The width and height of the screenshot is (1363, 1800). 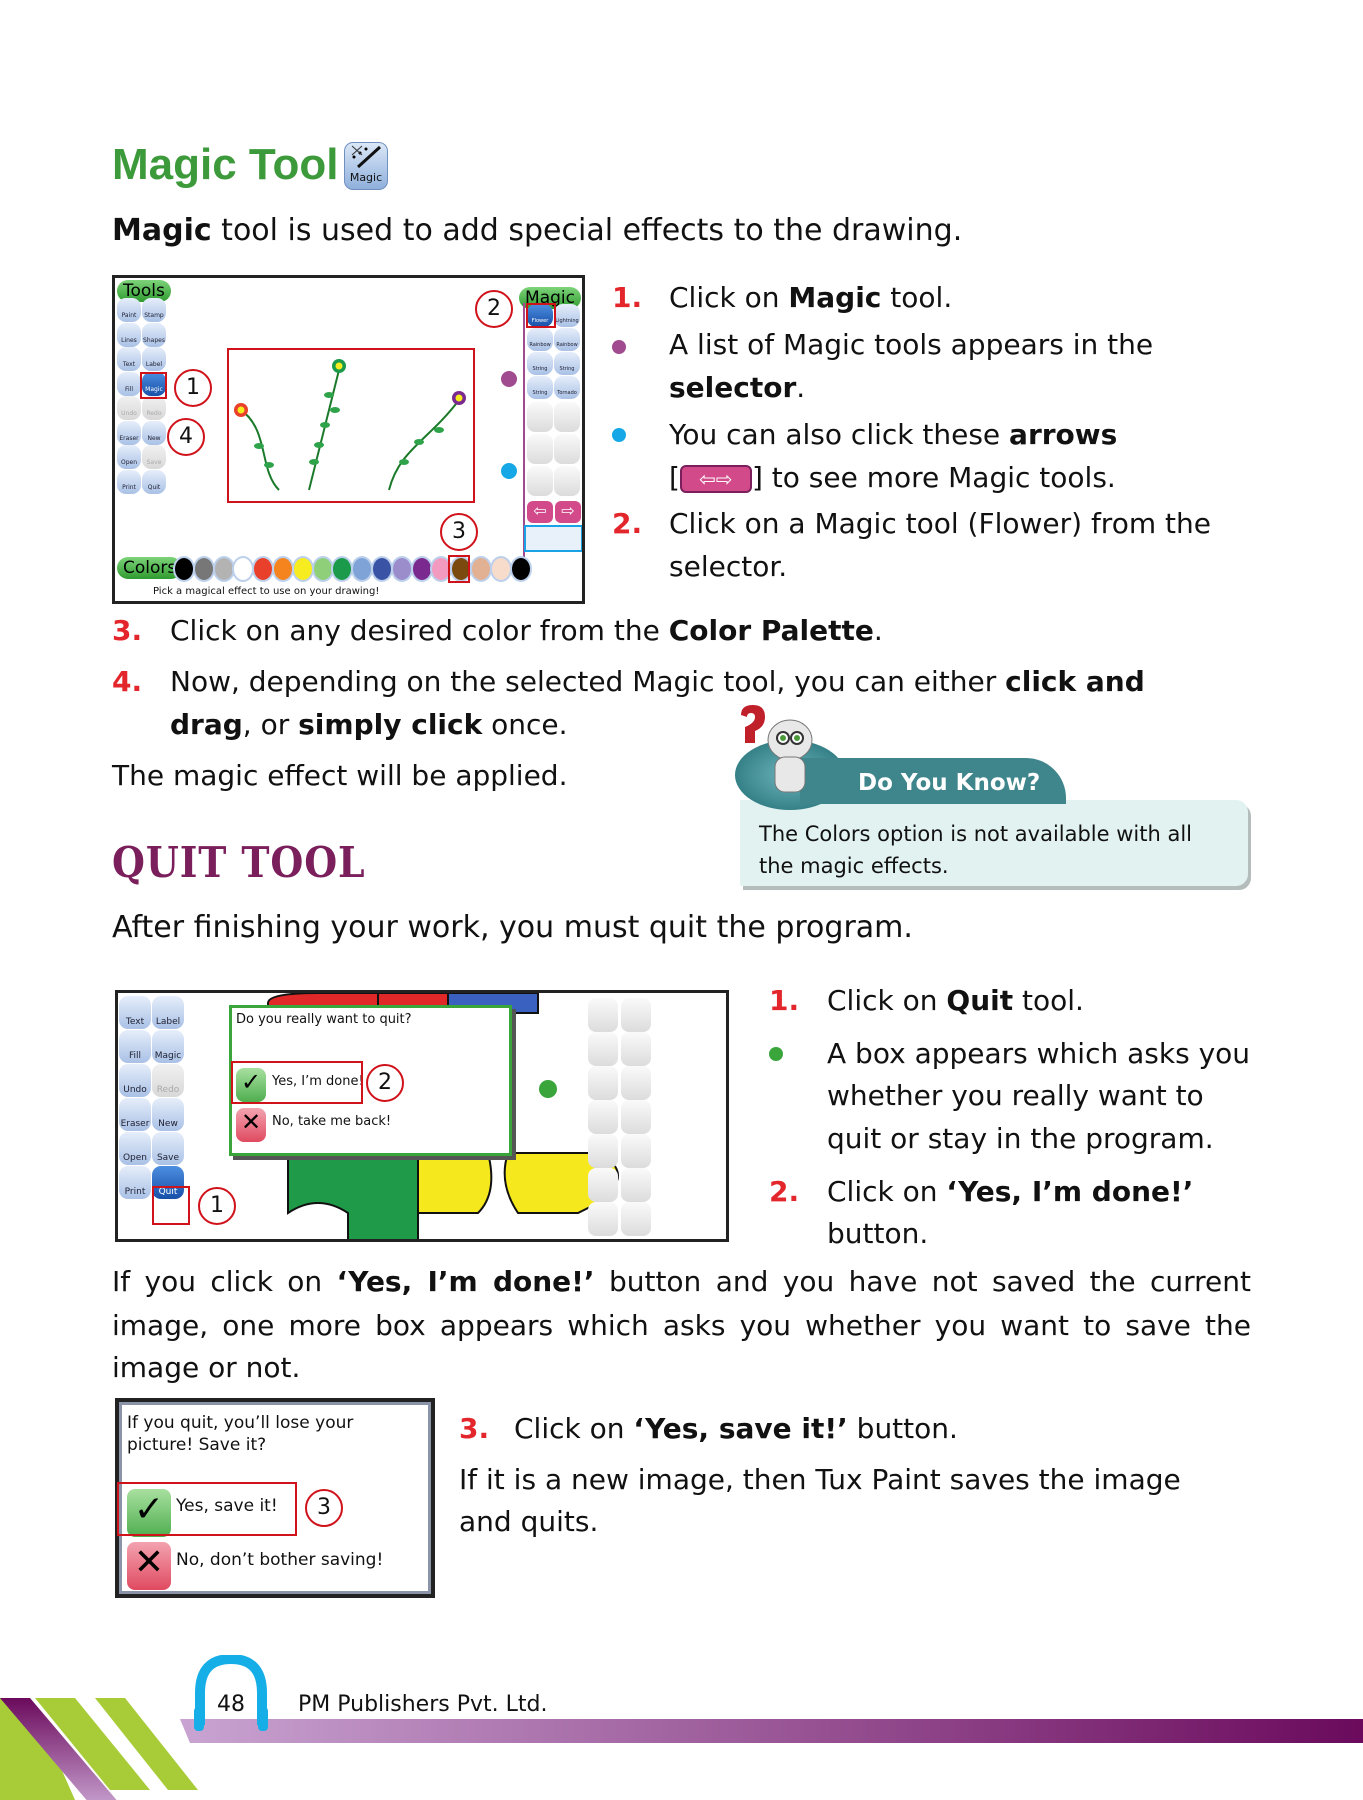 I want to click on tool-button-lines: Lines, so click(x=129, y=334).